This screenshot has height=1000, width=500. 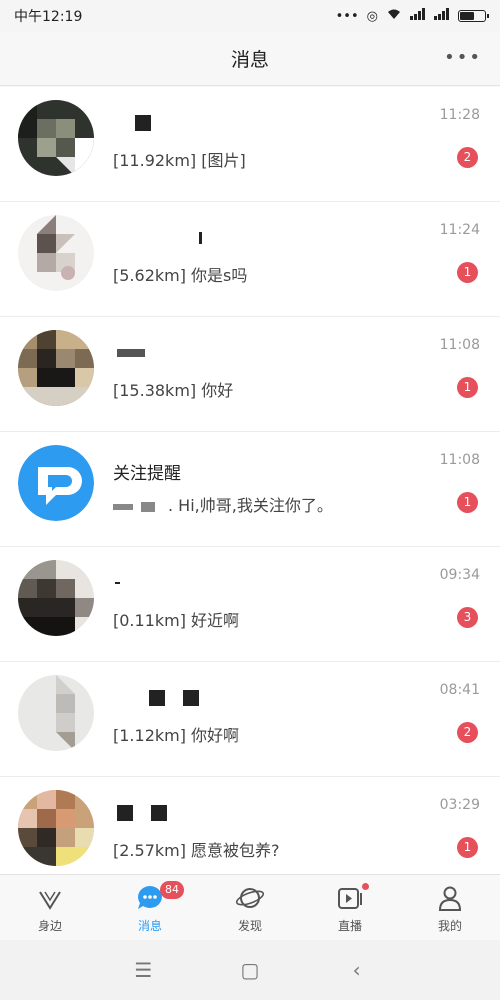 I want to click on message-count-badge: 84, so click(x=172, y=890).